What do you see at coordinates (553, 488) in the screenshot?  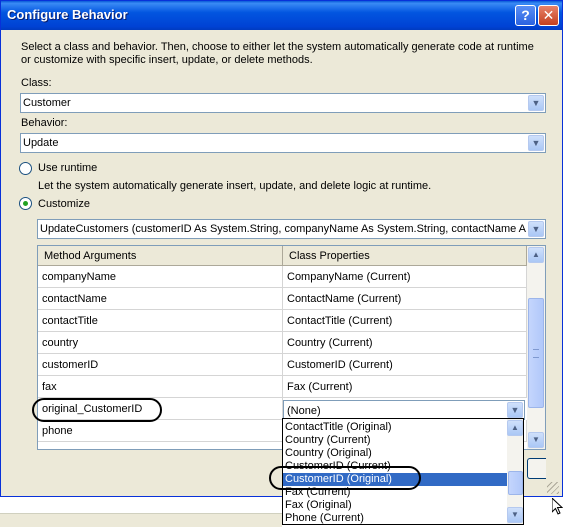 I see `resize-grip` at bounding box center [553, 488].